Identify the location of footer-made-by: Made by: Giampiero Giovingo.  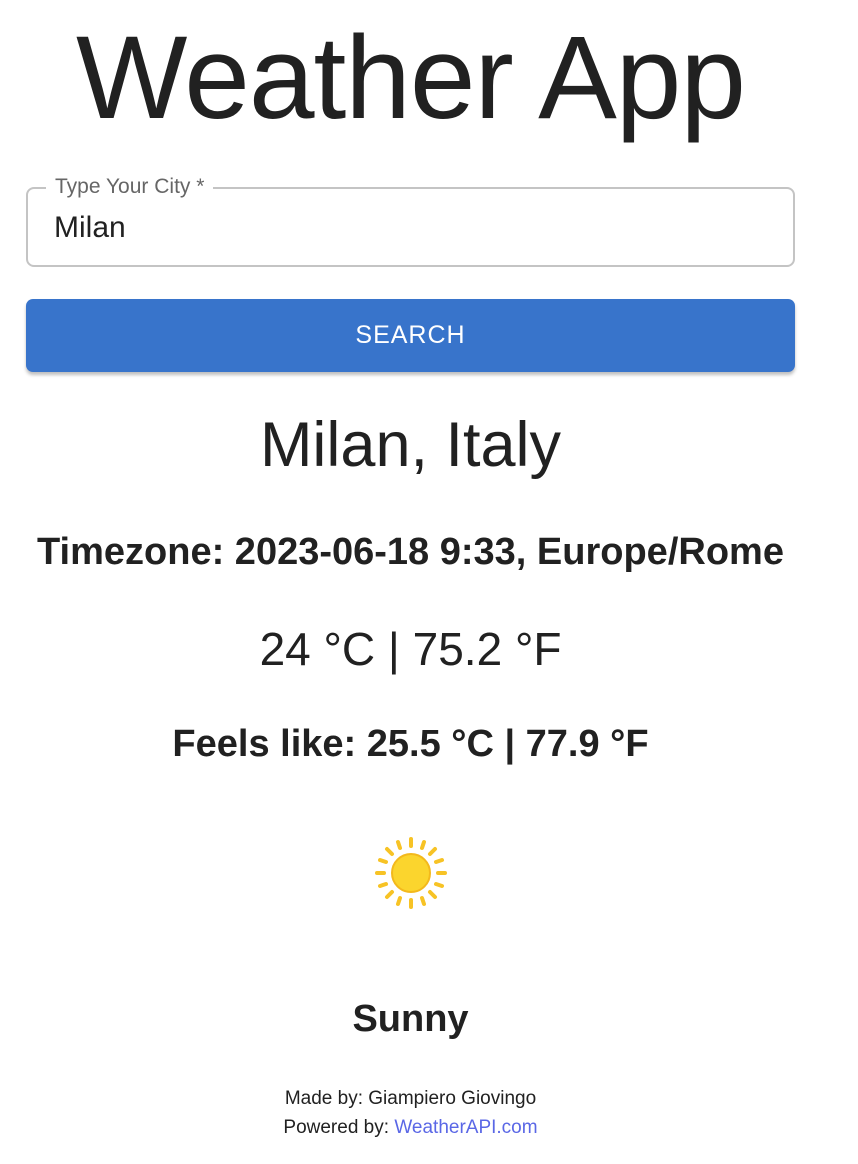
(410, 1098).